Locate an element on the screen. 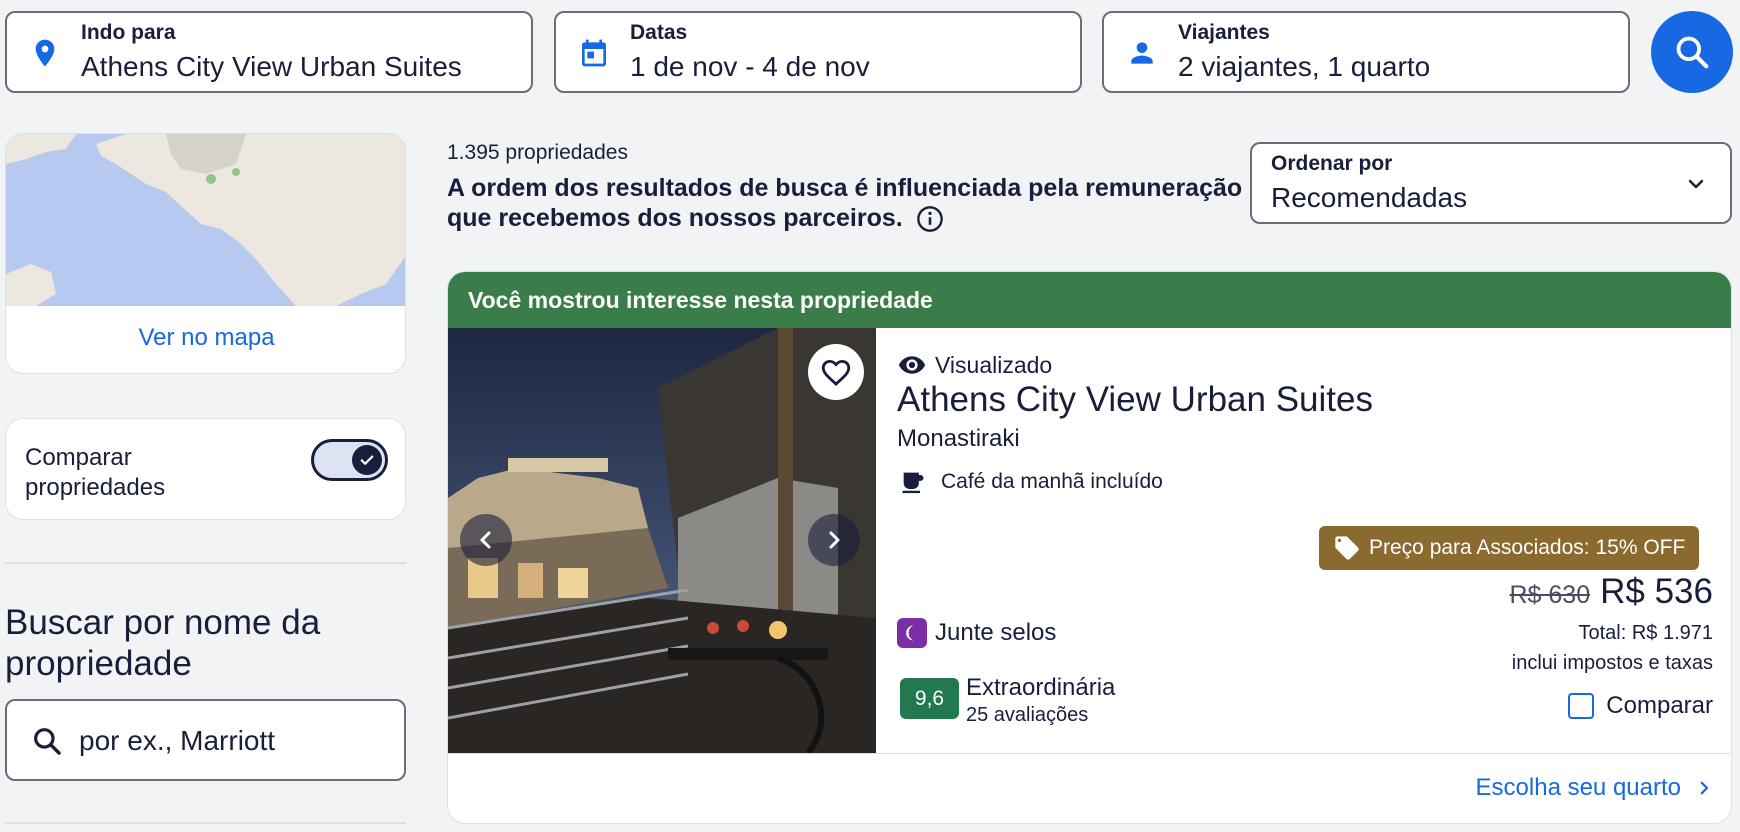 Image resolution: width=1740 pixels, height=832 pixels. dates-field: Datas 1 de nov - 4 de nov is located at coordinates (818, 52).